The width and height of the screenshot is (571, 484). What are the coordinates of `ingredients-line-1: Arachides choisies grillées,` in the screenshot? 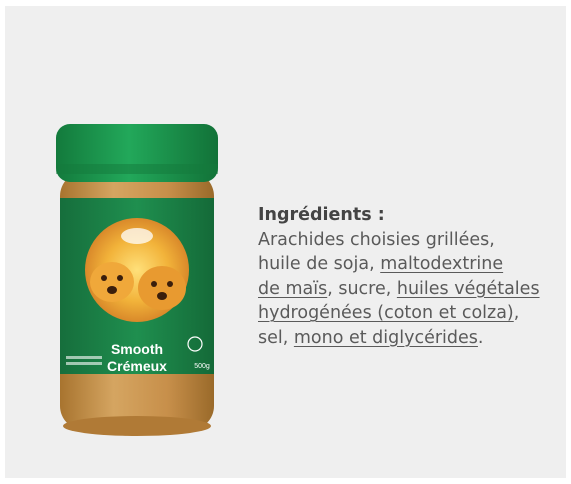 It's located at (408, 240).